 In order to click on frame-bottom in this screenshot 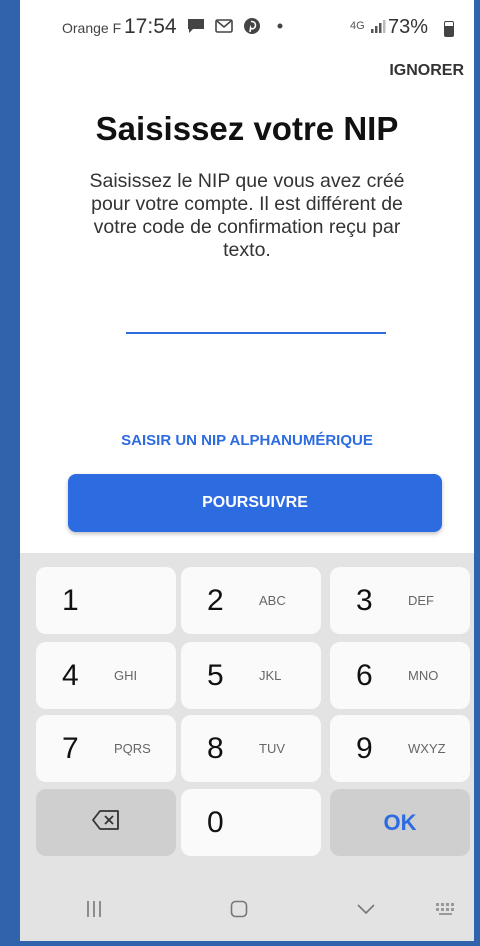, I will do `click(240, 943)`.